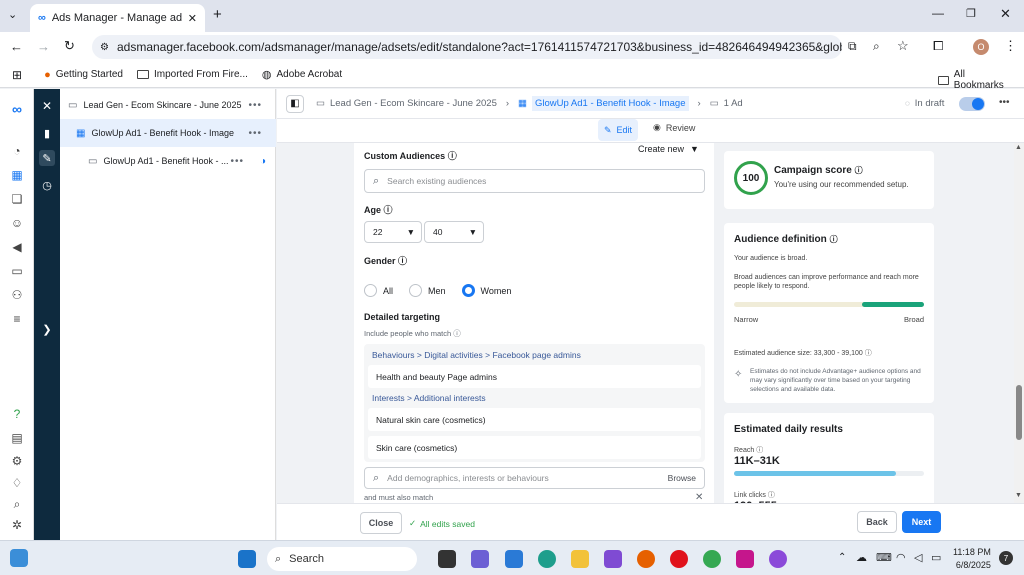 The width and height of the screenshot is (1024, 575). I want to click on toggle-panel-icon: ◧, so click(295, 103).